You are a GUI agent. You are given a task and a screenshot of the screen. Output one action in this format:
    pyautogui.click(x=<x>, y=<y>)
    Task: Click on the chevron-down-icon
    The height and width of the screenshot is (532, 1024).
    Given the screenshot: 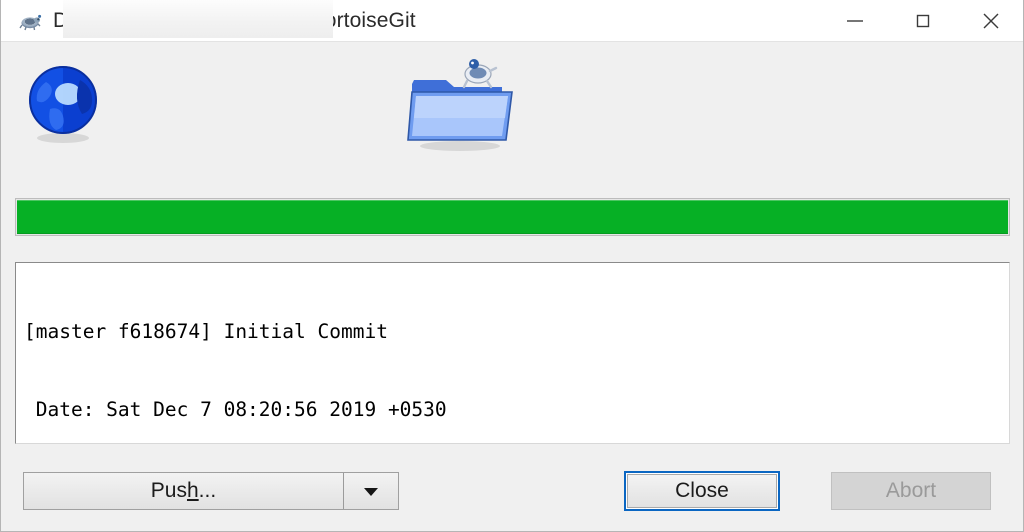 What is the action you would take?
    pyautogui.click(x=371, y=492)
    